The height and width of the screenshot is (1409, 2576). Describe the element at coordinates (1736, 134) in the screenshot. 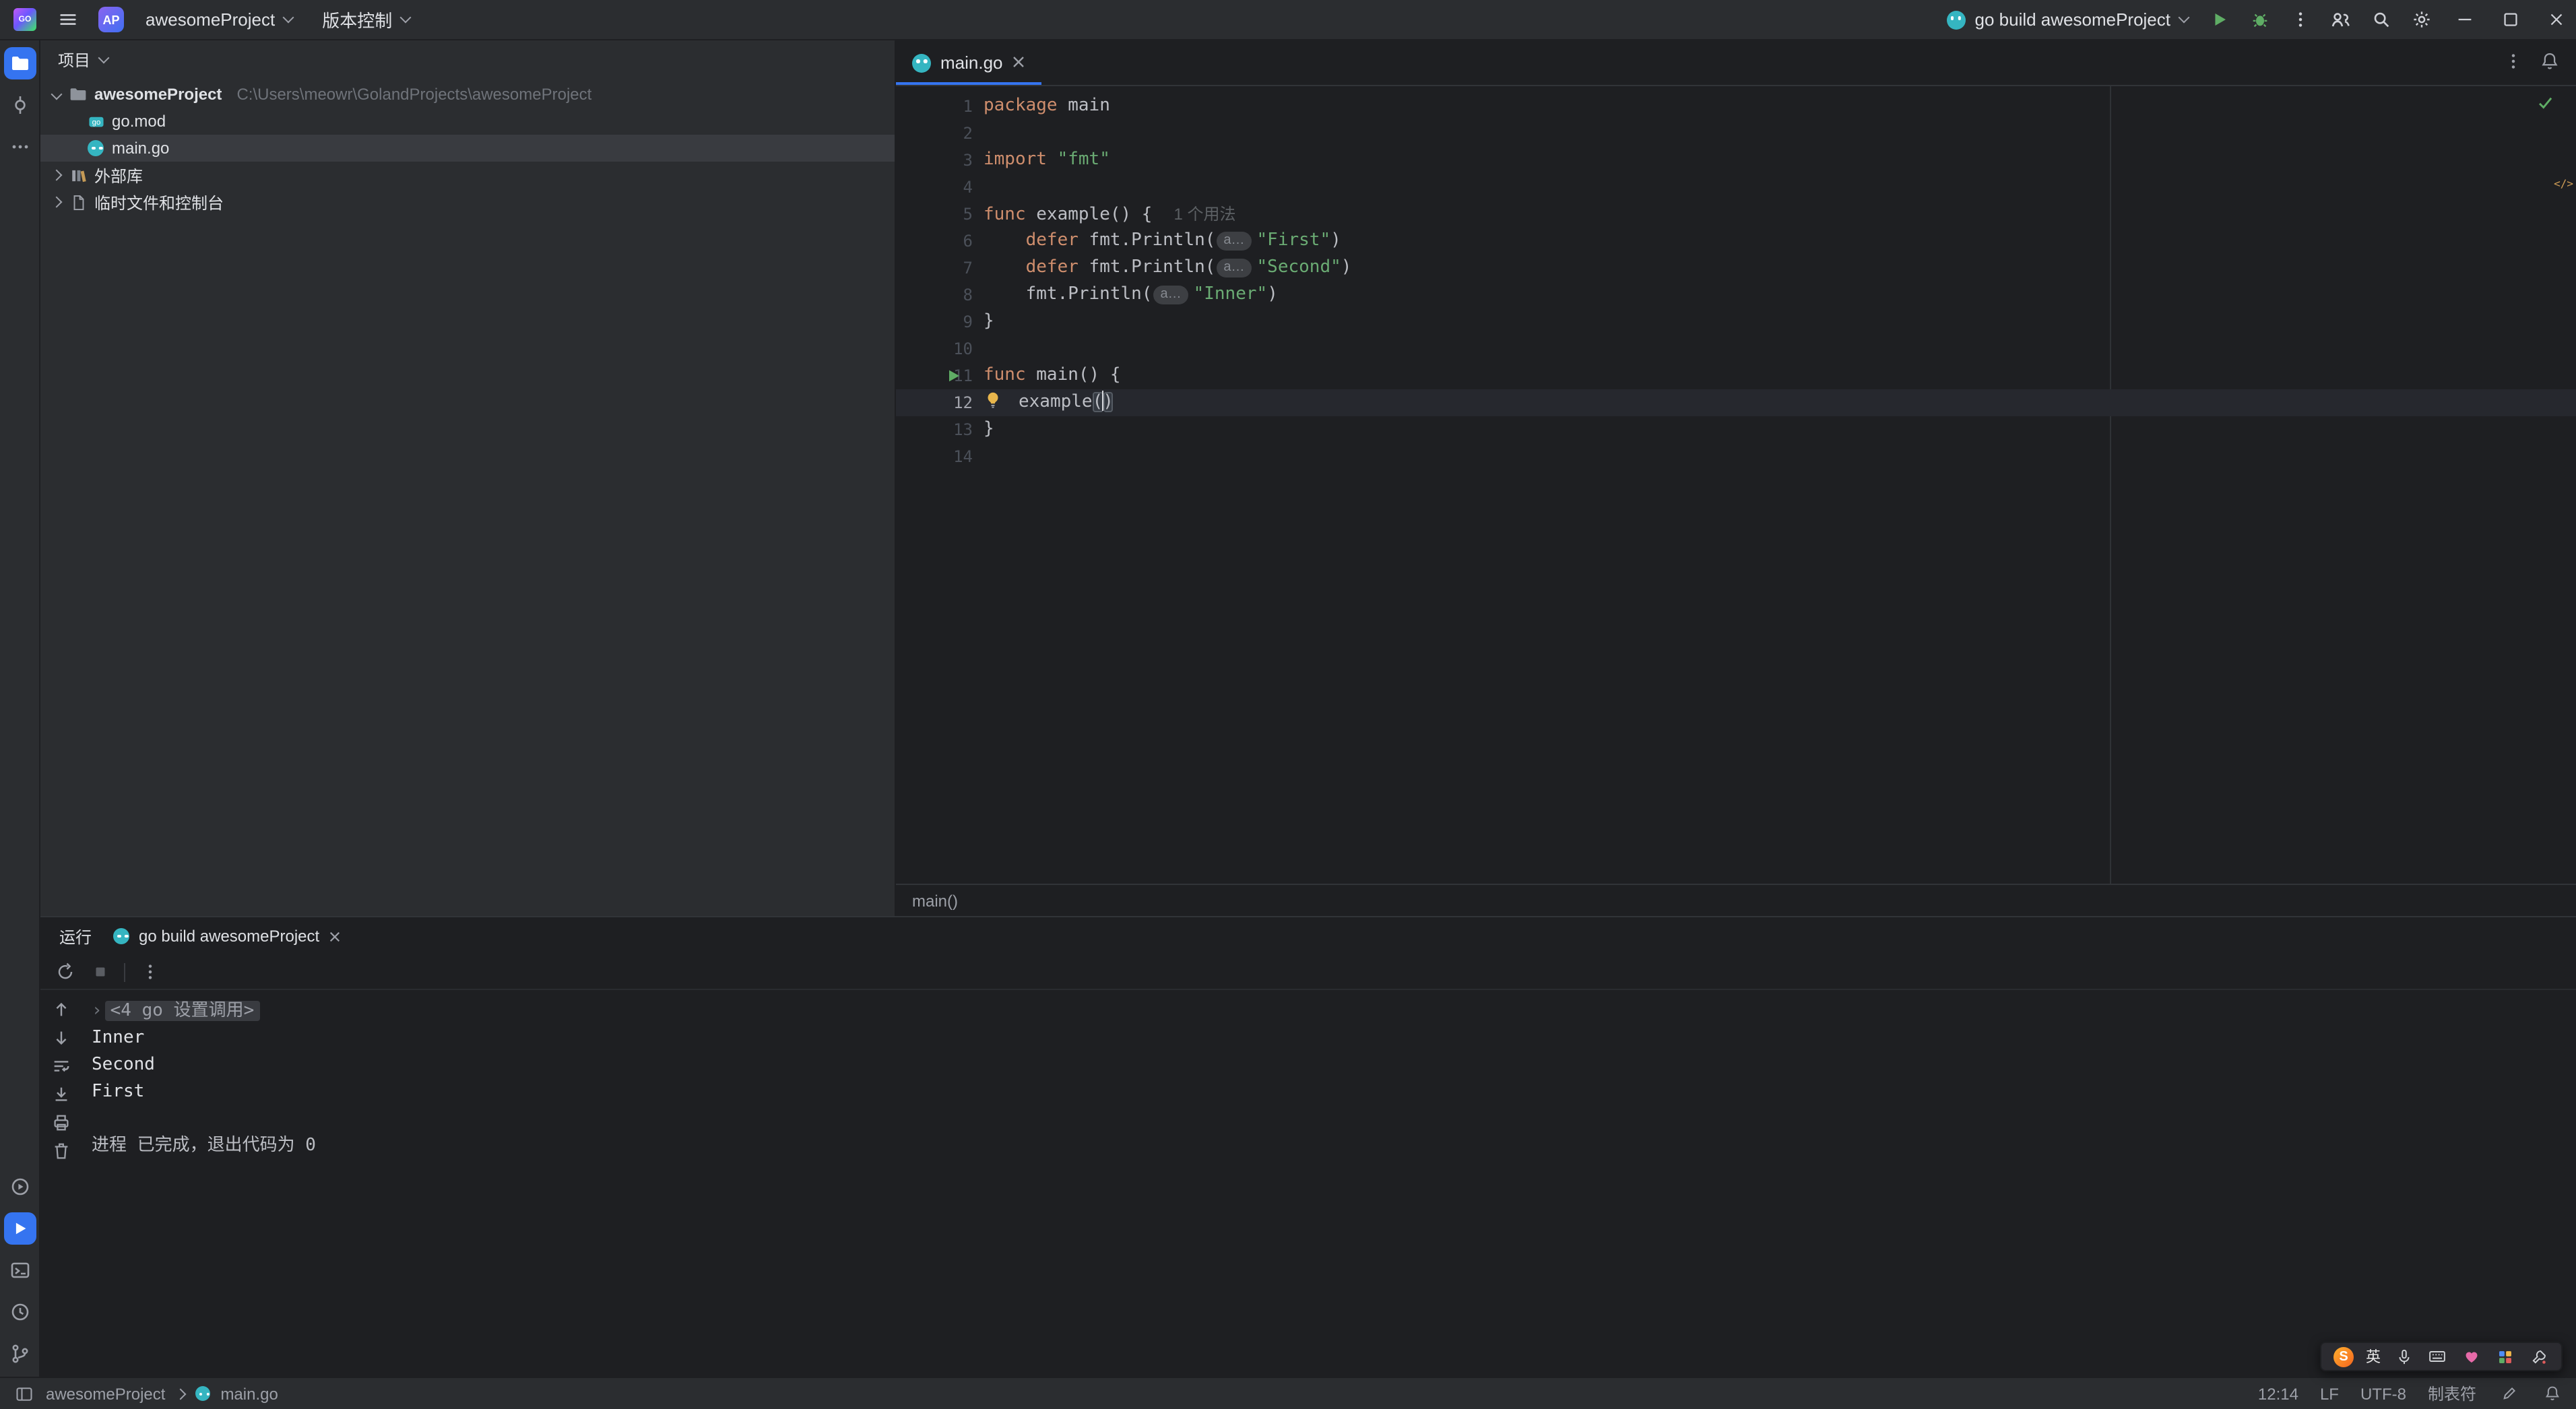

I see `code-line-2: 2` at that location.